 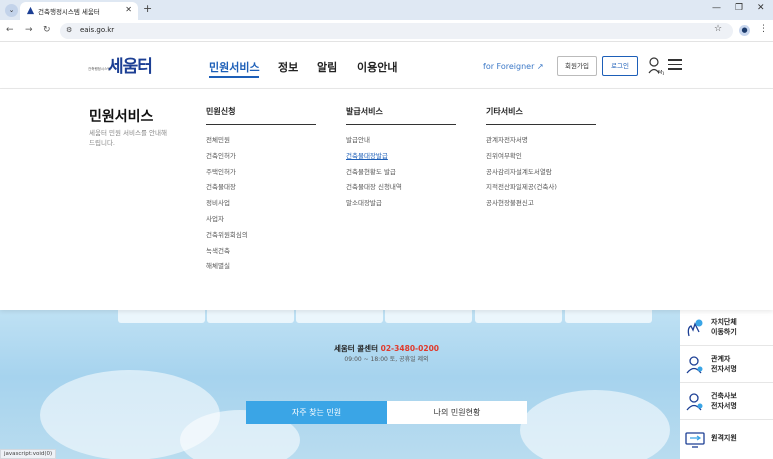 What do you see at coordinates (410, 348) in the screenshot?
I see `call-center-phone: 02-3480-0200` at bounding box center [410, 348].